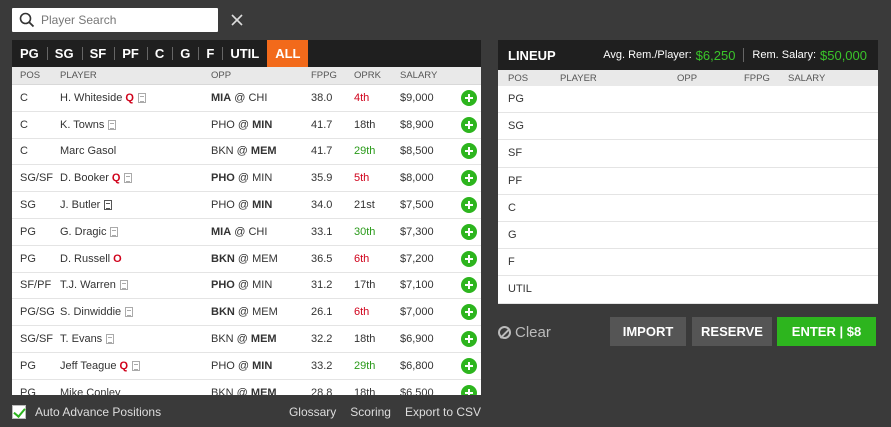  I want to click on lineup-slot: UTIL, so click(688, 290).